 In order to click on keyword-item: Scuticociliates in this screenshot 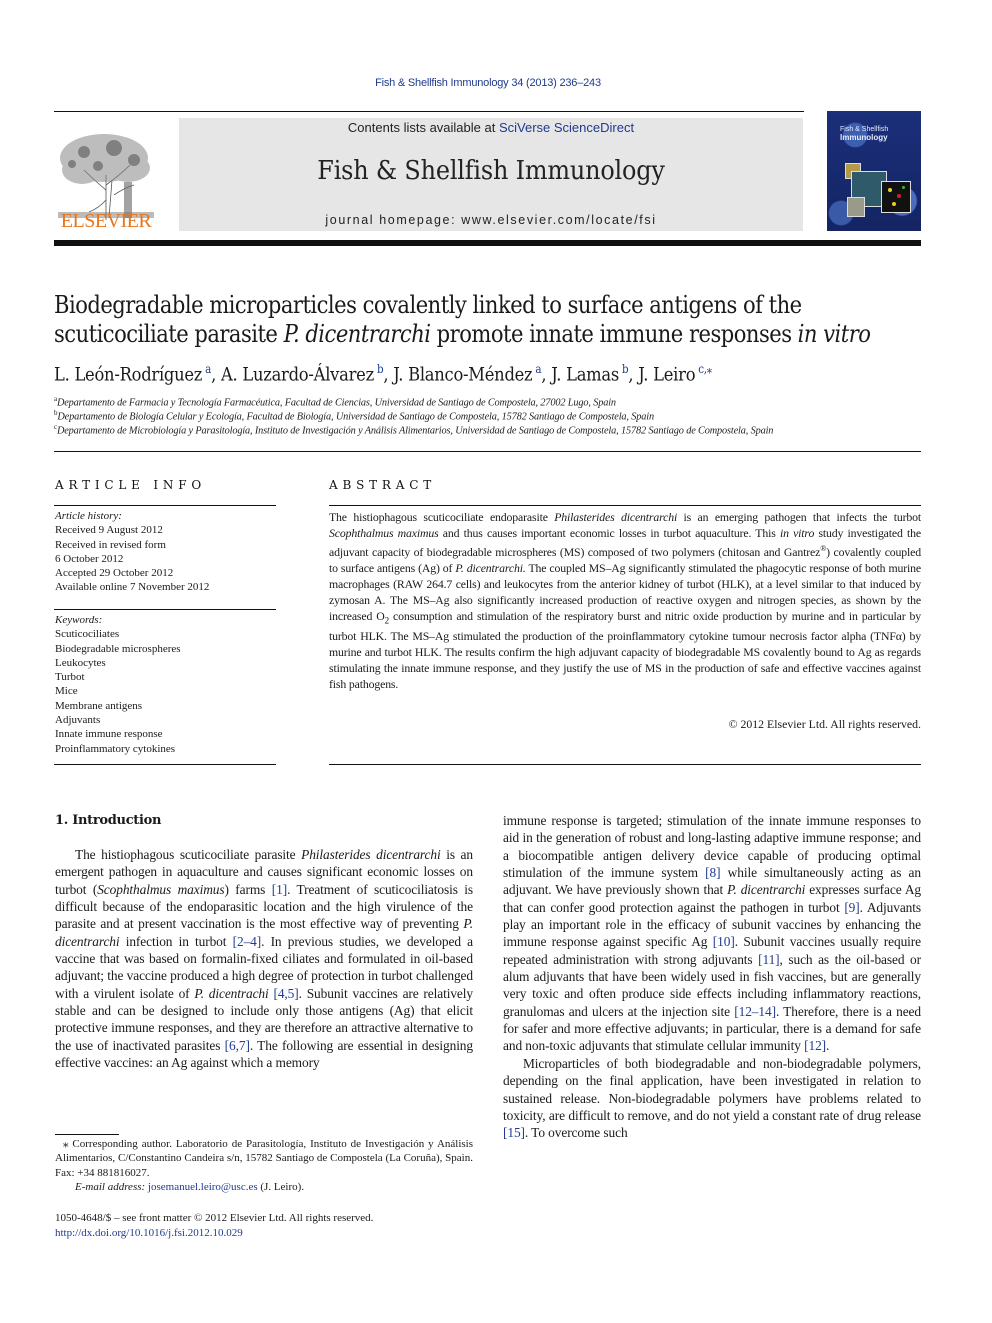, I will do `click(87, 634)`.